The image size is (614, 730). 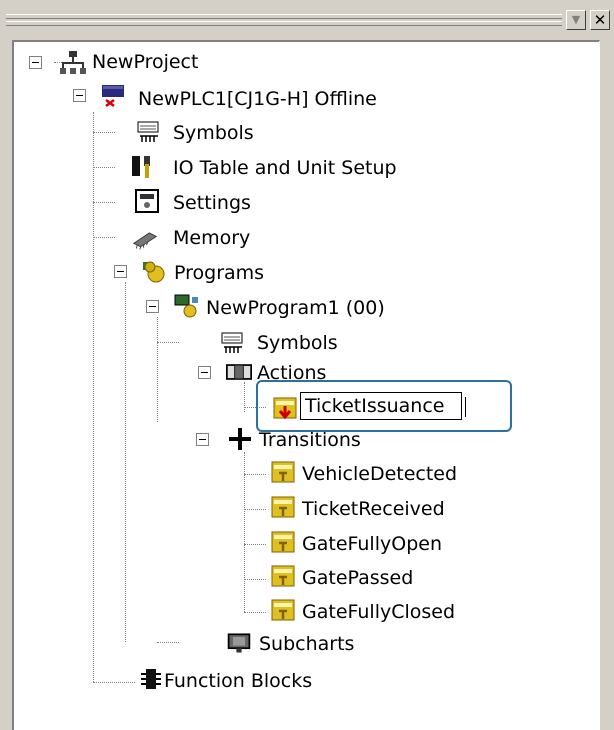 I want to click on grip-bar-lower, so click(x=284, y=23).